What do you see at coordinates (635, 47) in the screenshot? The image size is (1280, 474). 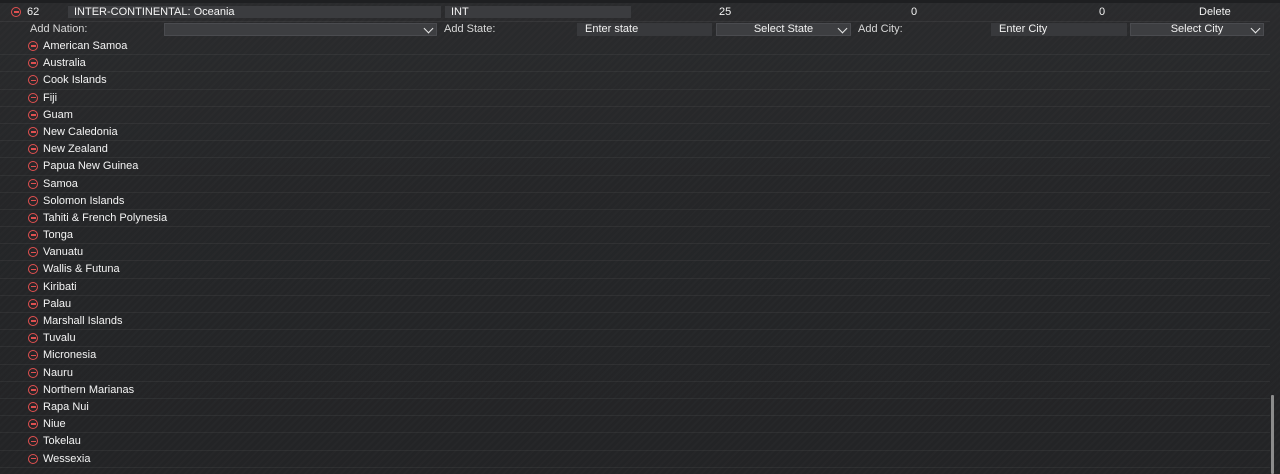 I see `nation-list-item: American Samoa` at bounding box center [635, 47].